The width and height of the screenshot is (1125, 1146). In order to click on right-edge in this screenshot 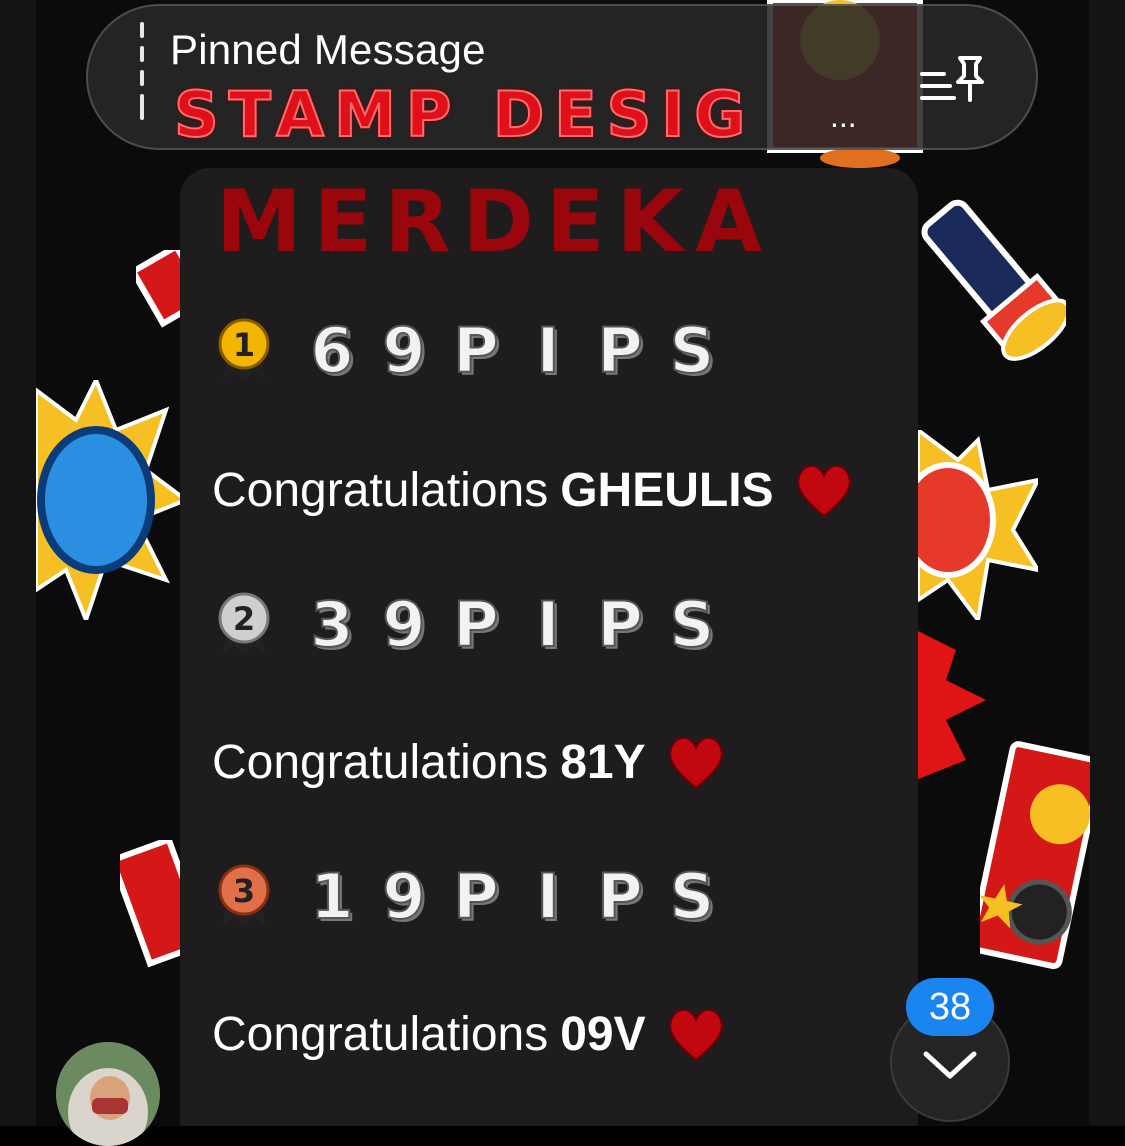, I will do `click(1107, 563)`.